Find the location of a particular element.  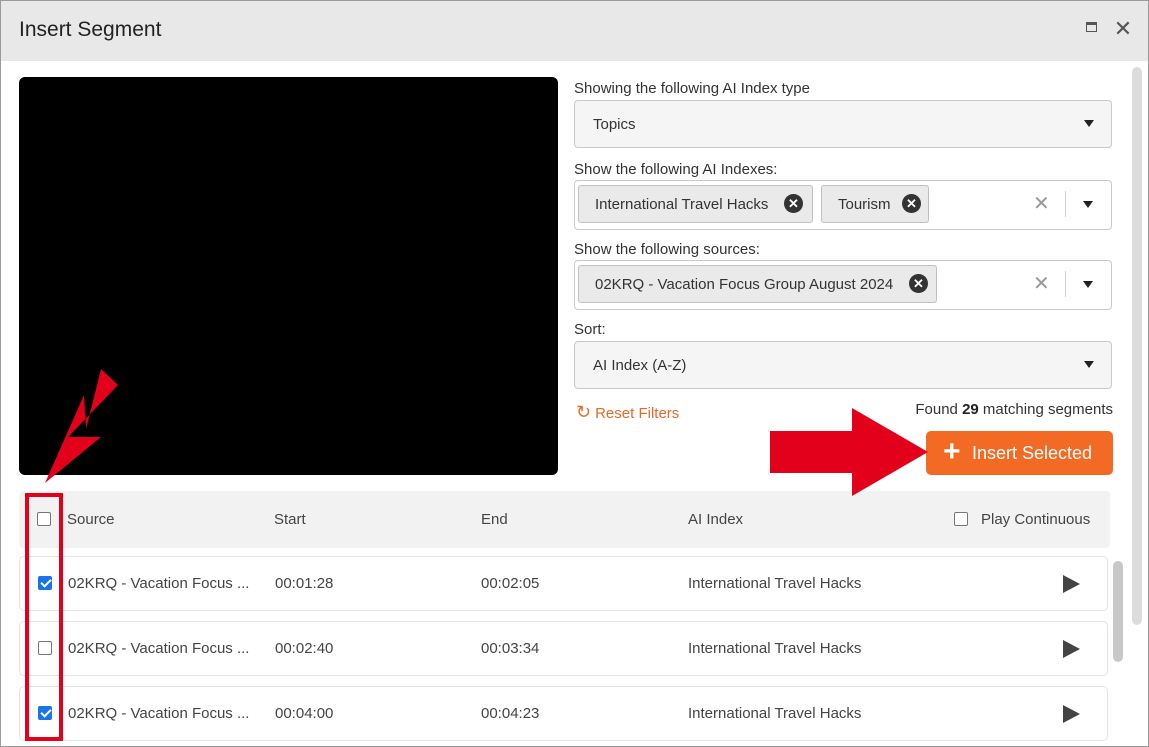

annotation-arrow-right is located at coordinates (849, 452).